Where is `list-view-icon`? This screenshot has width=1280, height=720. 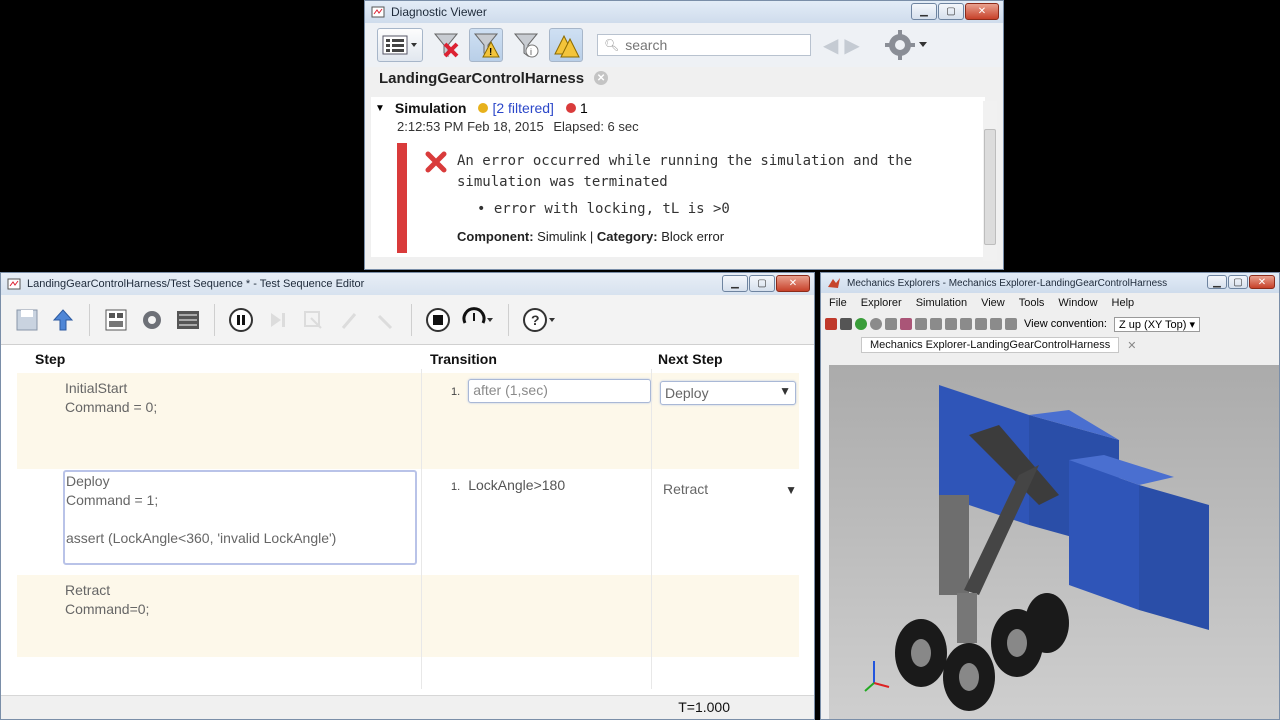 list-view-icon is located at coordinates (399, 45).